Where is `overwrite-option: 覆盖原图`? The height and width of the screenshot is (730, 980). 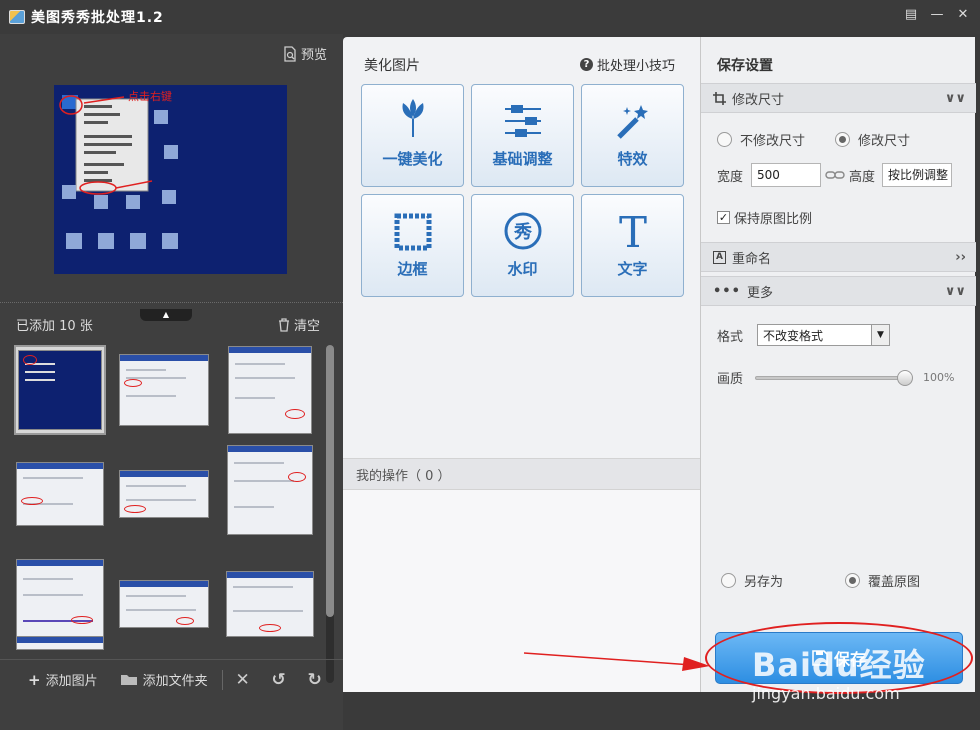
overwrite-option: 覆盖原图 is located at coordinates (882, 580).